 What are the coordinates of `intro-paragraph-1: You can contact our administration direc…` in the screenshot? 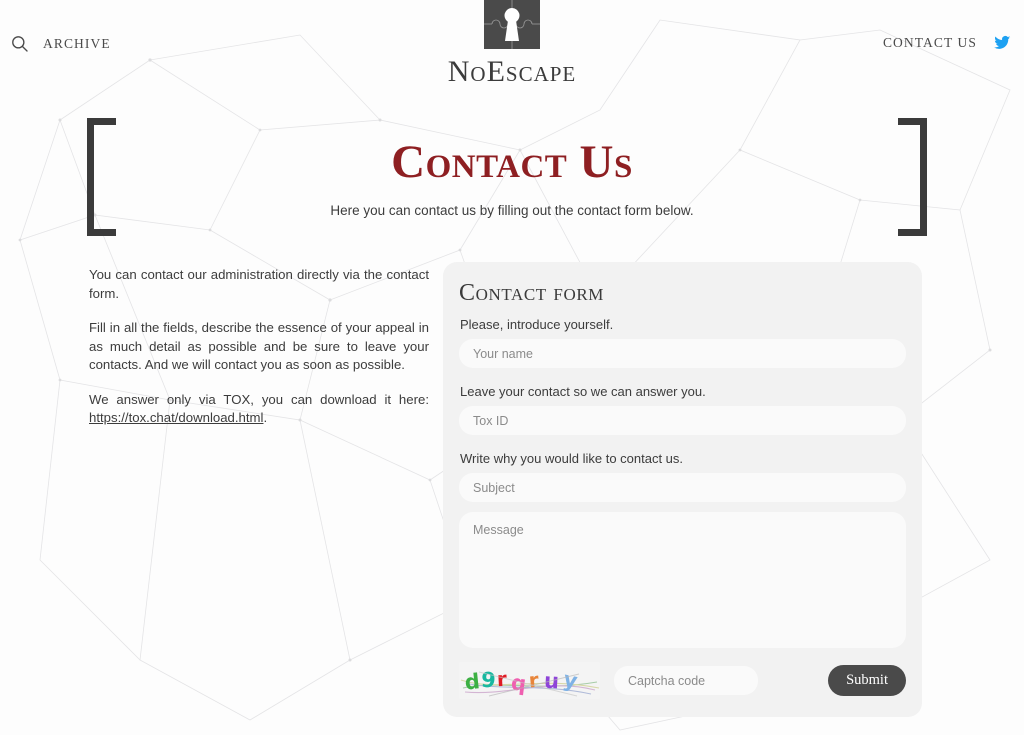 It's located at (259, 284).